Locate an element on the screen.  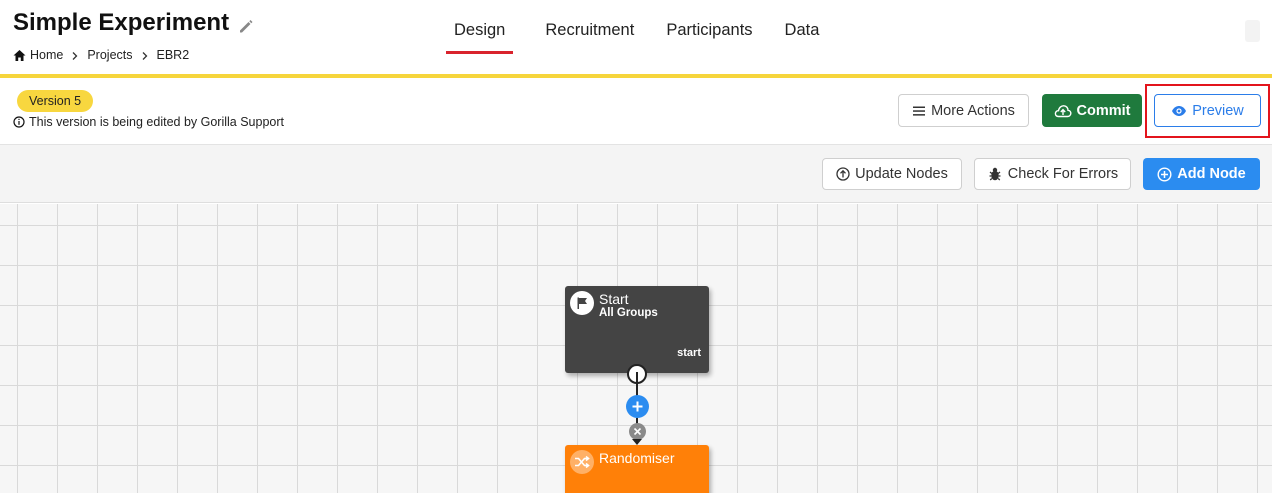
commit-label: Commit is located at coordinates (1103, 110).